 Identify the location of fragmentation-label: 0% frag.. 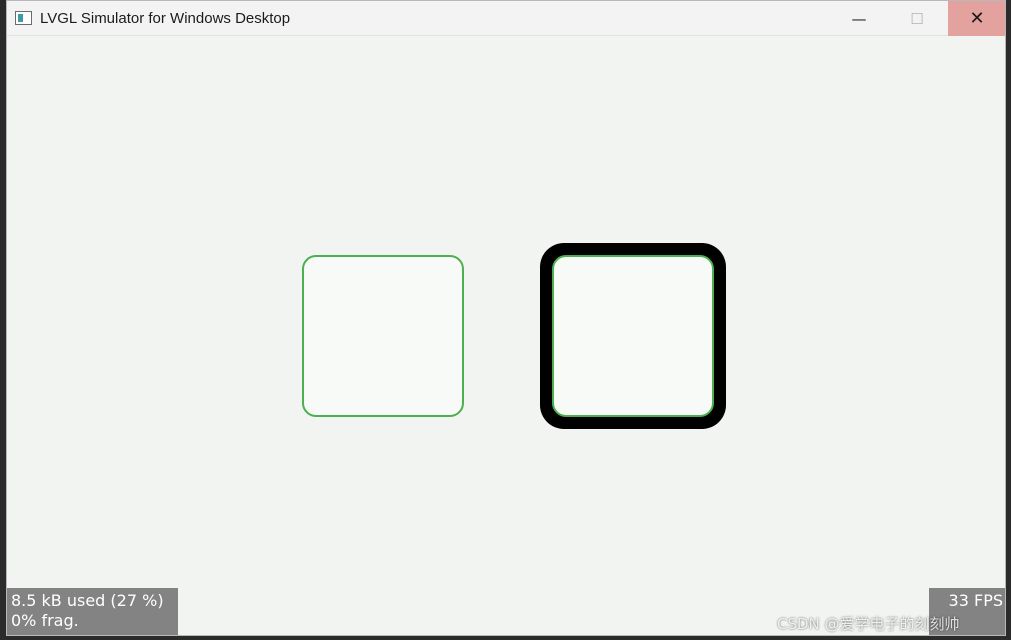
(45, 620).